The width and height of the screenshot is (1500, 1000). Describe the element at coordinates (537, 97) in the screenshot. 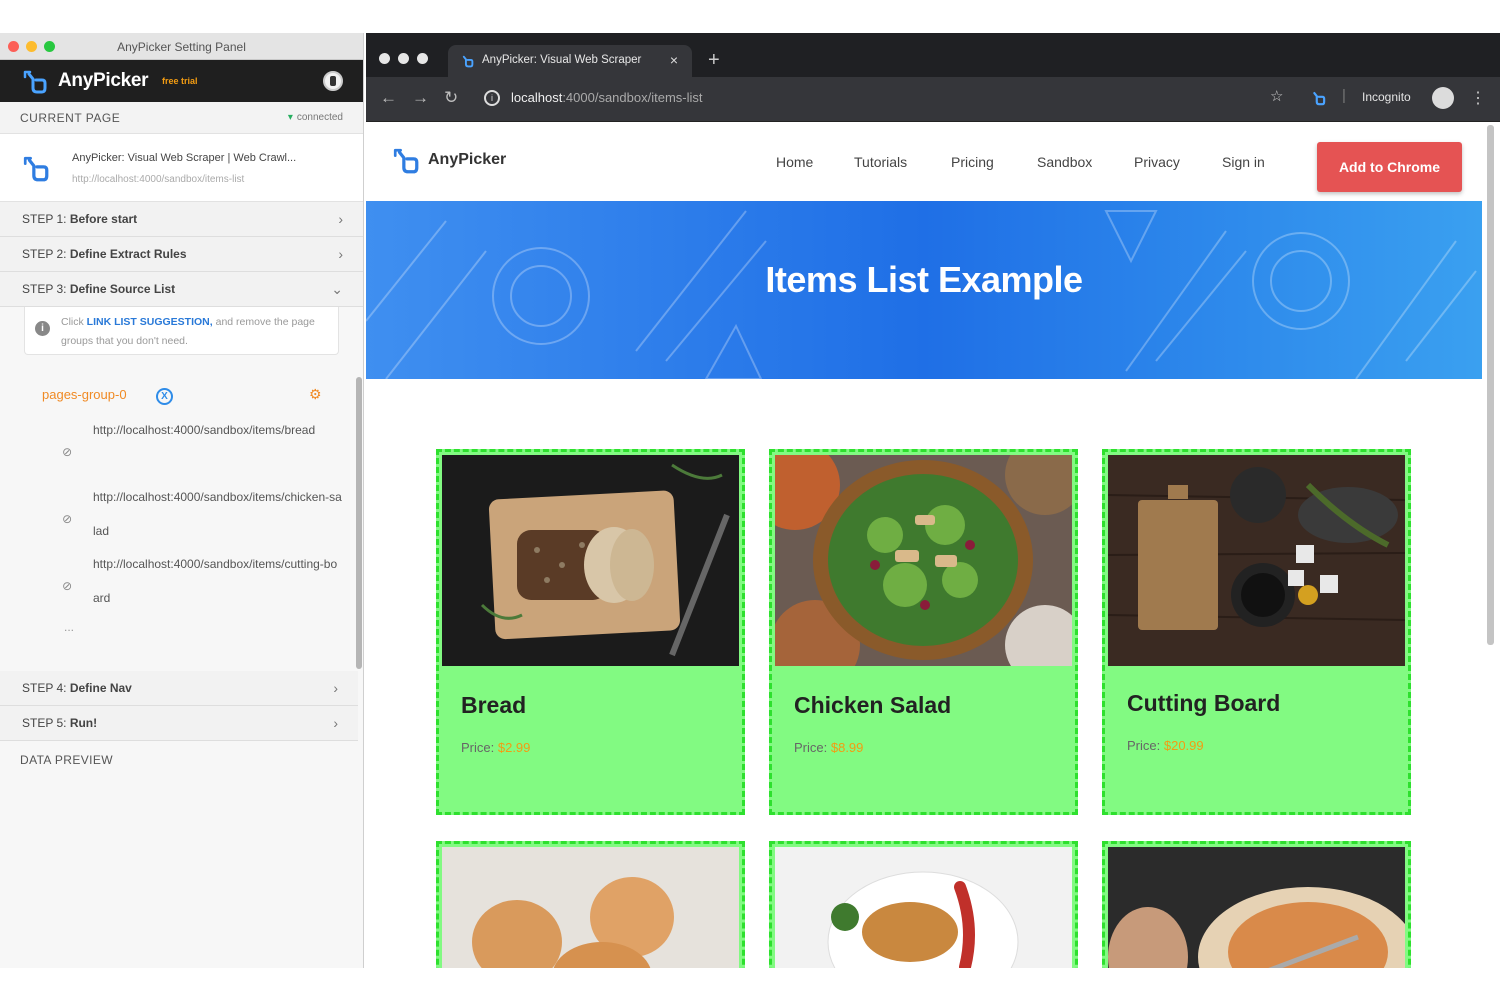

I see `url-host: localhost` at that location.